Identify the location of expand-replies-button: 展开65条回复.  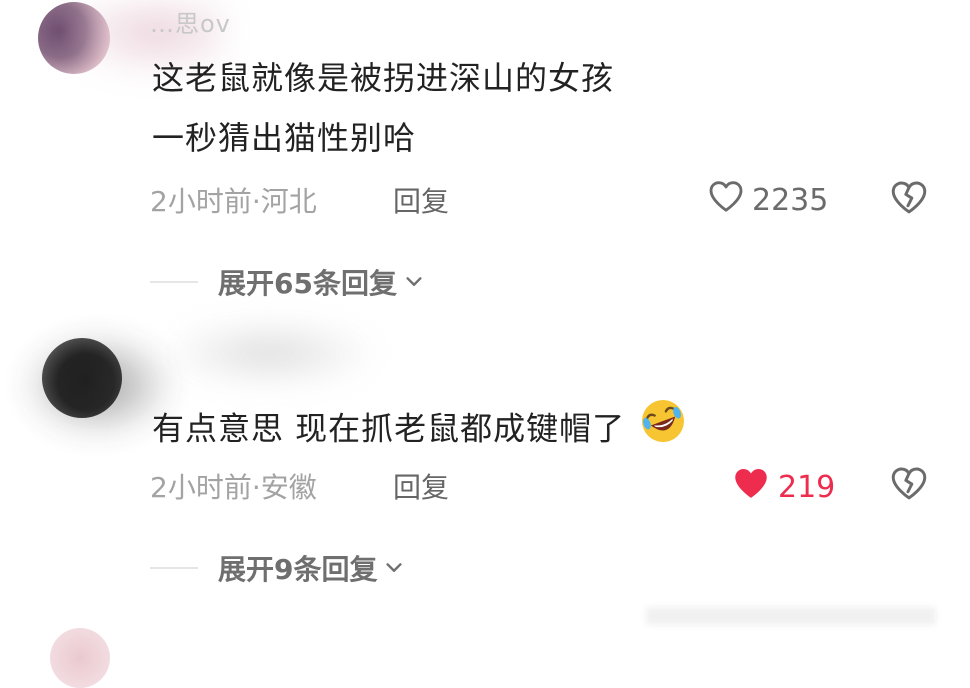
(287, 282).